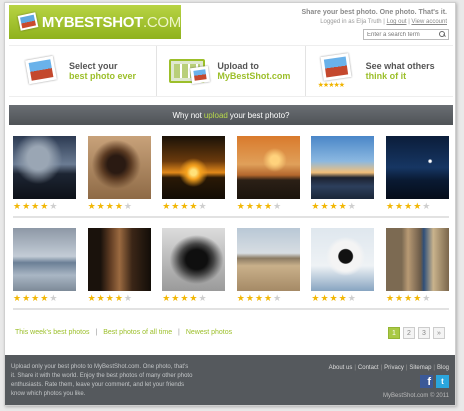 This screenshot has height=411, width=464. What do you see at coordinates (409, 333) in the screenshot?
I see `page-2-button: 2` at bounding box center [409, 333].